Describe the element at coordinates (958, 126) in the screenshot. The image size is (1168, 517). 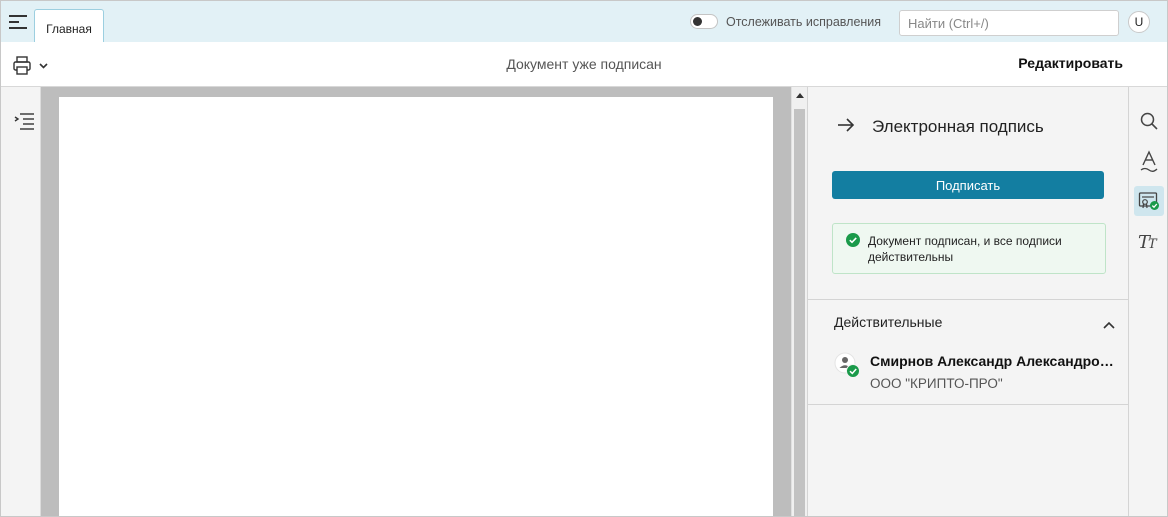
I see `panel-title: Электронная подпись` at that location.